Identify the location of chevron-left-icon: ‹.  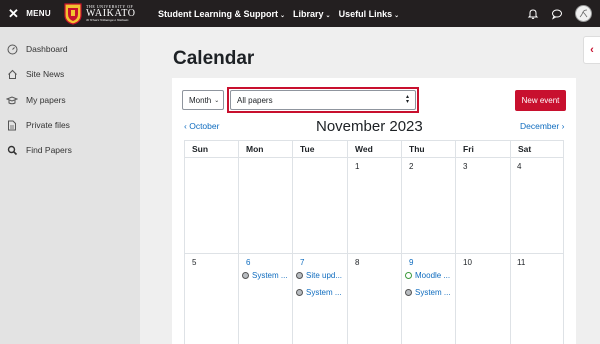
(592, 50).